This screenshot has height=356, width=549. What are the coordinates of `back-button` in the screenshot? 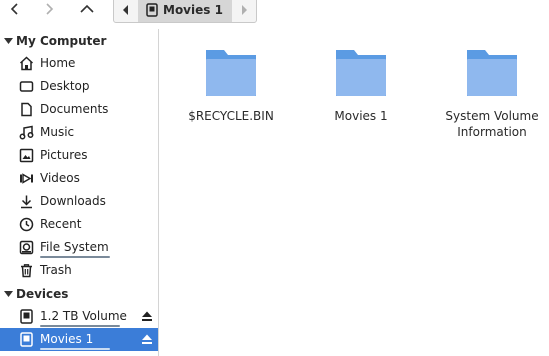 It's located at (15, 9).